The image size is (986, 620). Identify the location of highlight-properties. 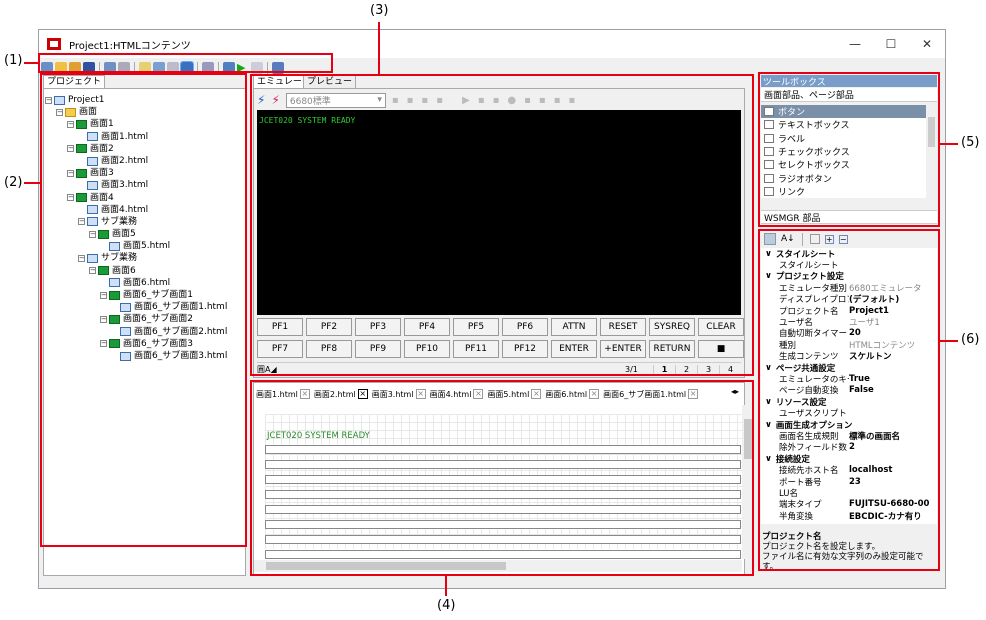
(849, 400).